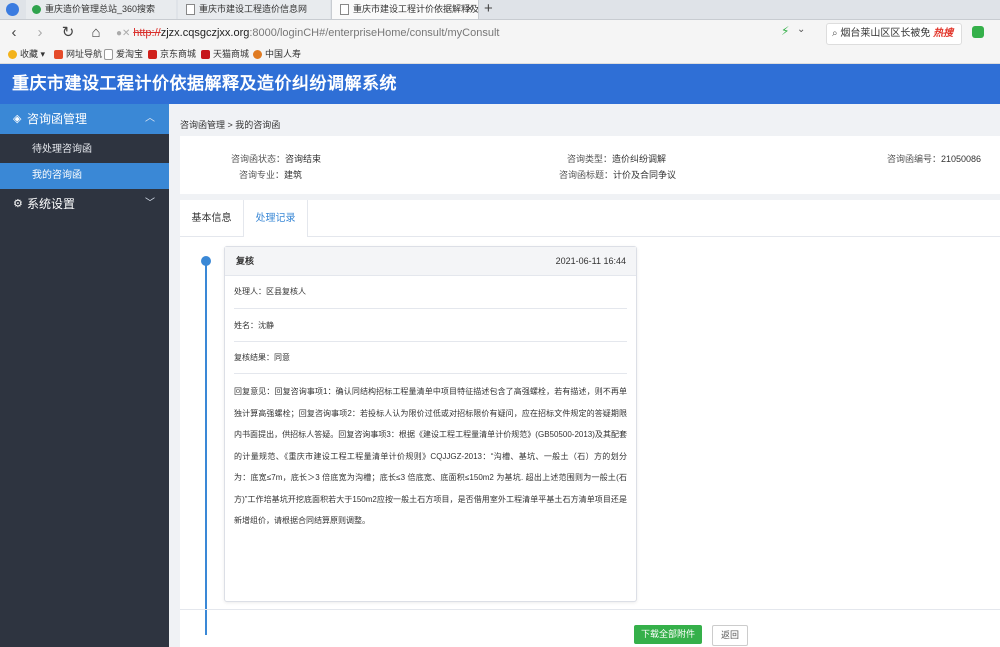  I want to click on search-input: ⌕ 烟台莱山区区长被免 热搜, so click(894, 34).